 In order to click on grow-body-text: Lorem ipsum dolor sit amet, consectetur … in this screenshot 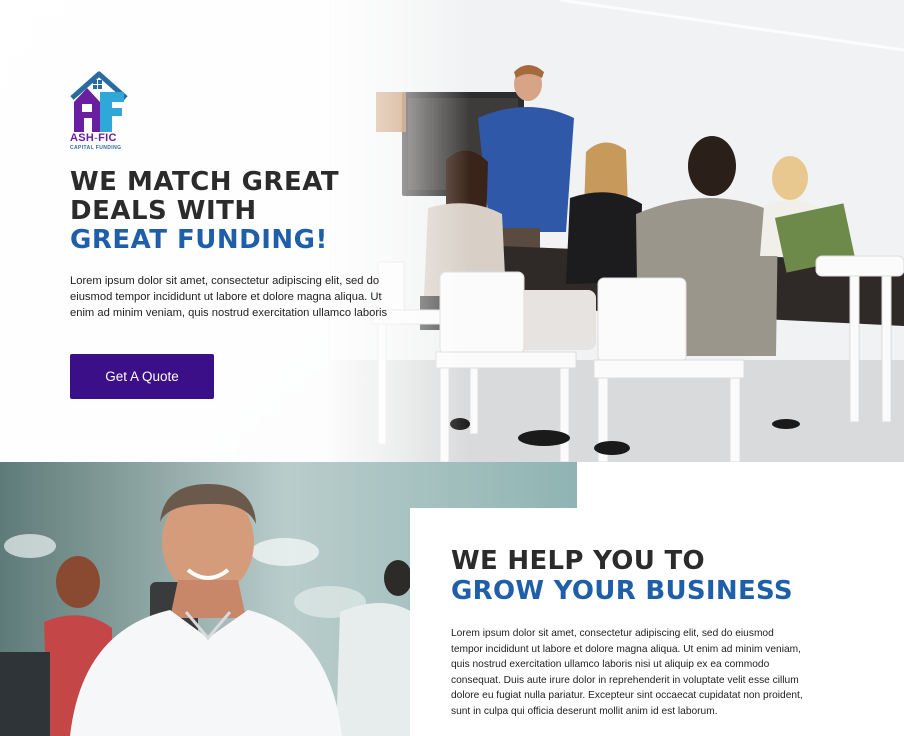, I will do `click(627, 672)`.